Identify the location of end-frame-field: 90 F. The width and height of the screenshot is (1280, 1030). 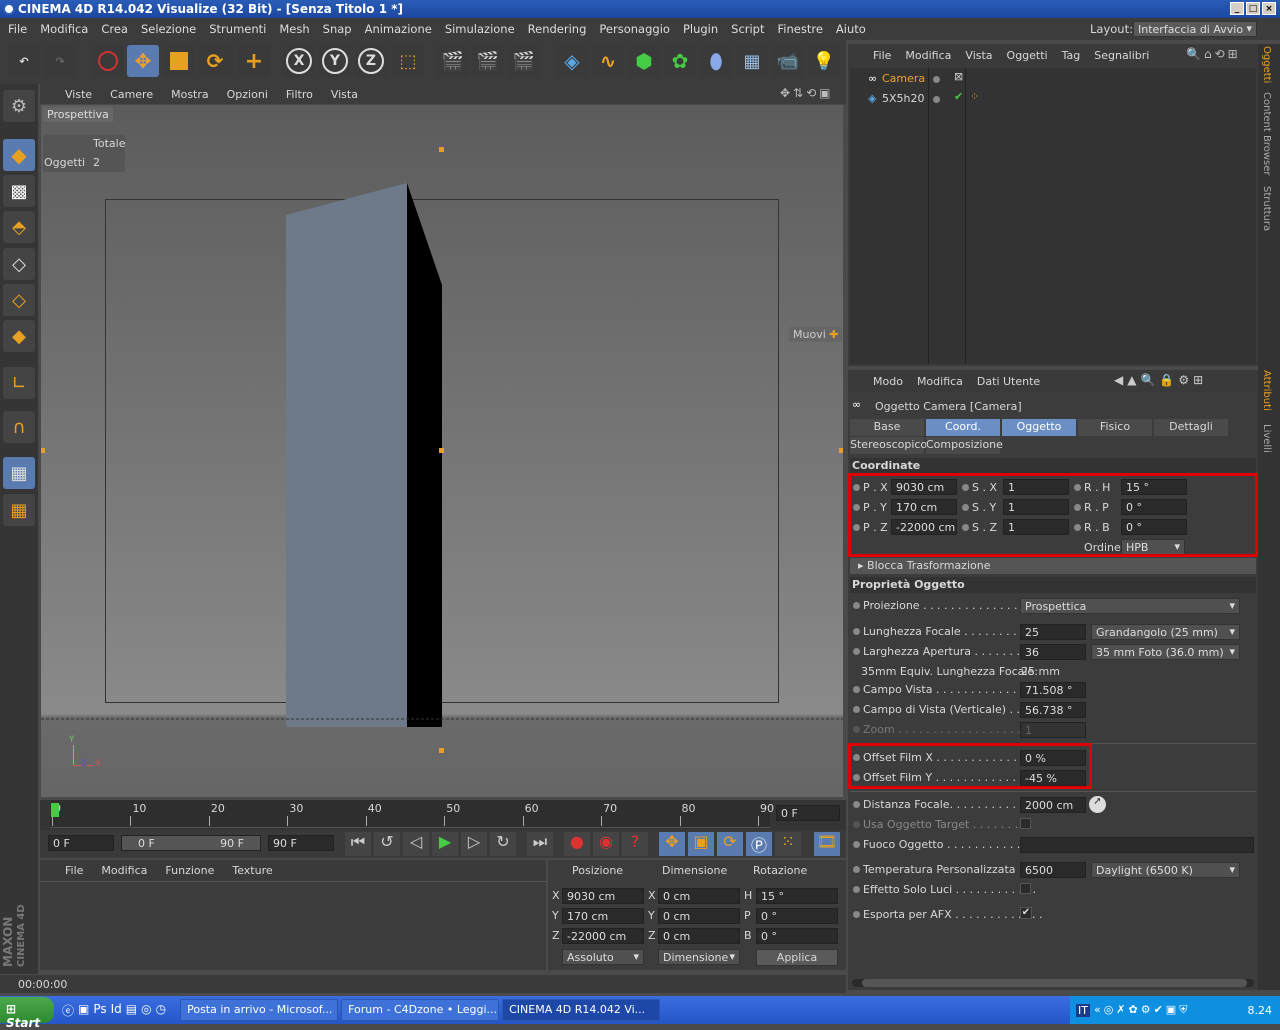
(301, 843).